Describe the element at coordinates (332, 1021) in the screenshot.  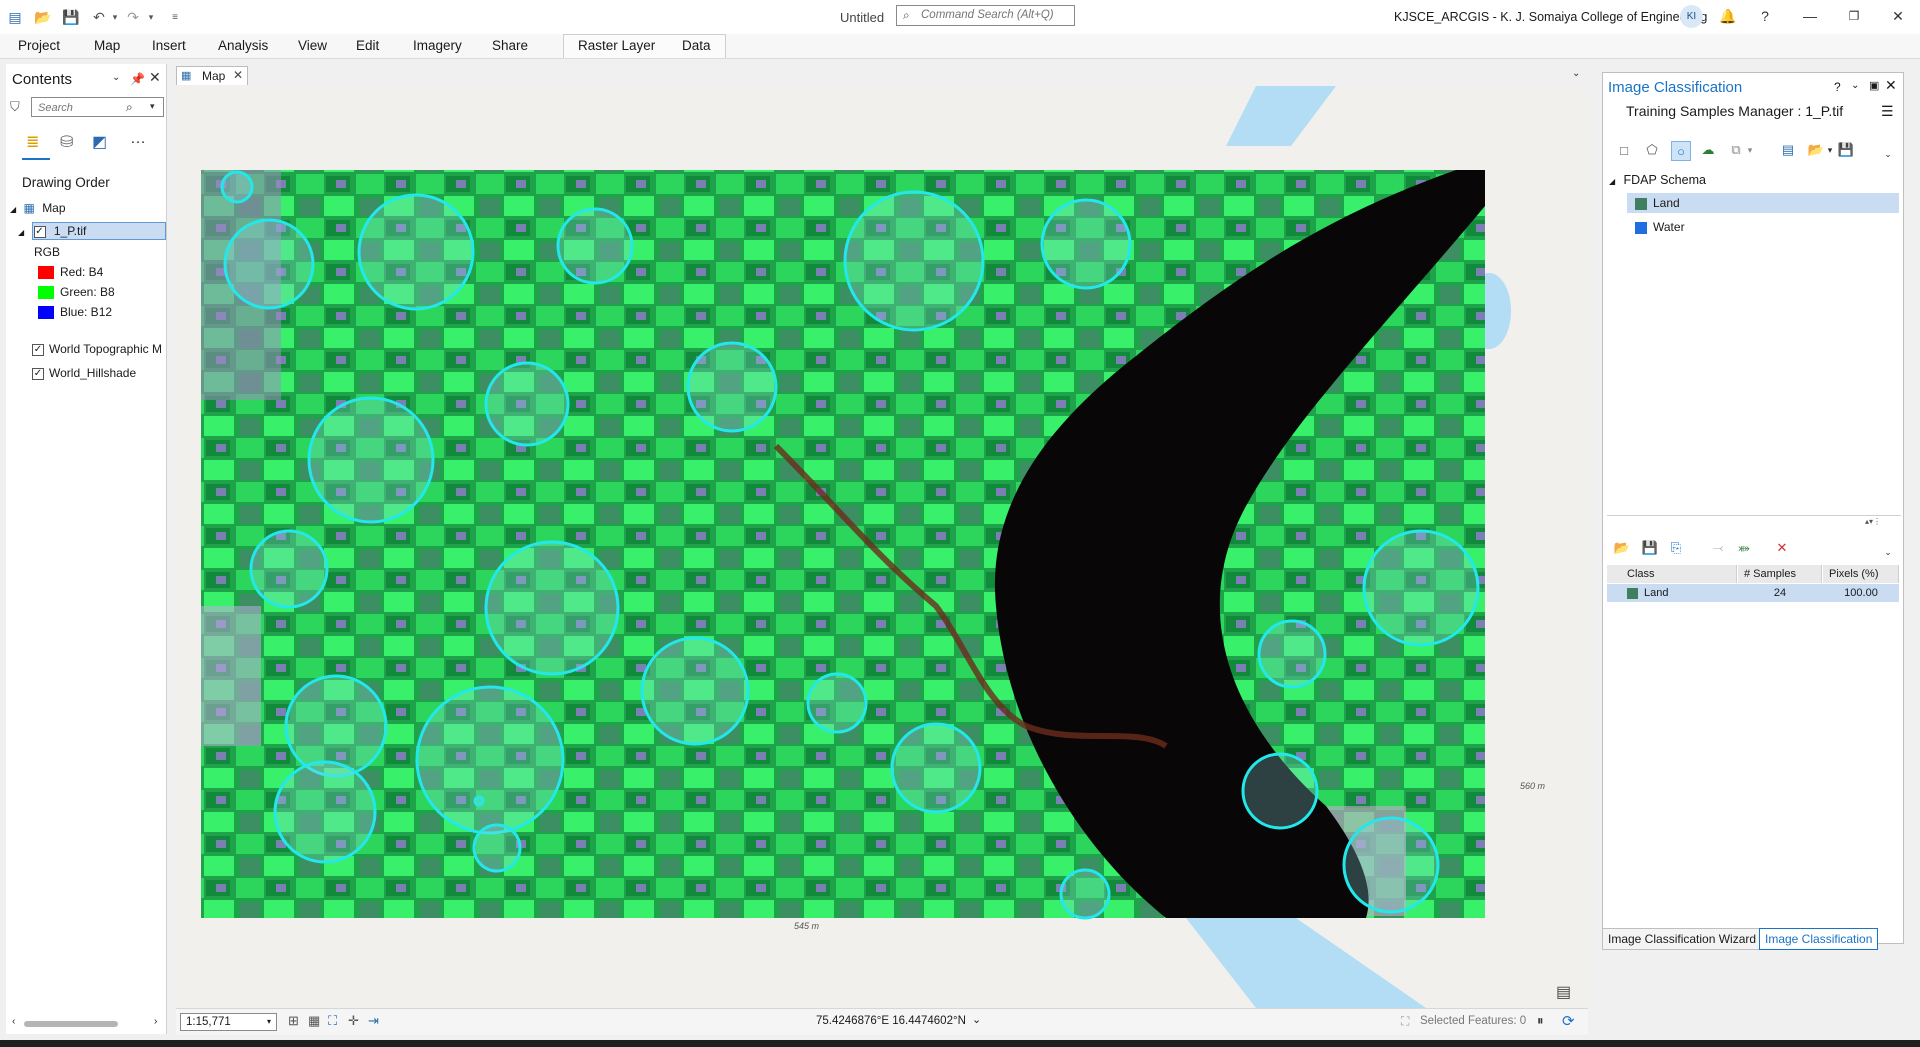
I see `snapping-icon: ⛶` at that location.